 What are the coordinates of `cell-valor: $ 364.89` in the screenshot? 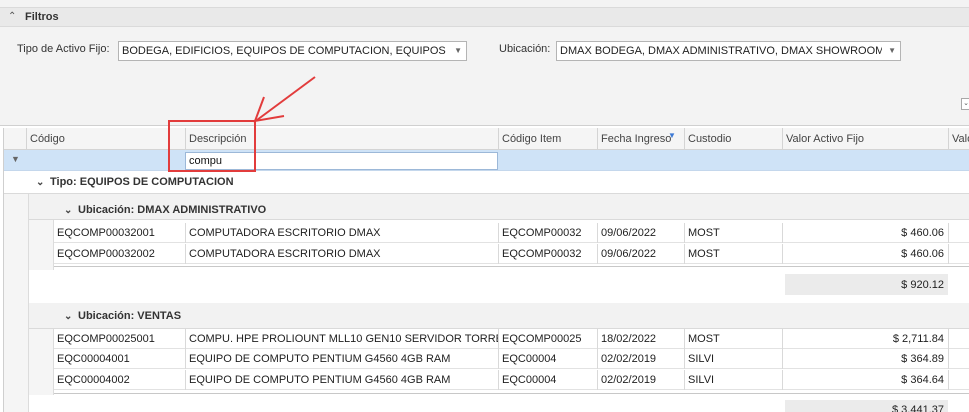 It's located at (865, 359).